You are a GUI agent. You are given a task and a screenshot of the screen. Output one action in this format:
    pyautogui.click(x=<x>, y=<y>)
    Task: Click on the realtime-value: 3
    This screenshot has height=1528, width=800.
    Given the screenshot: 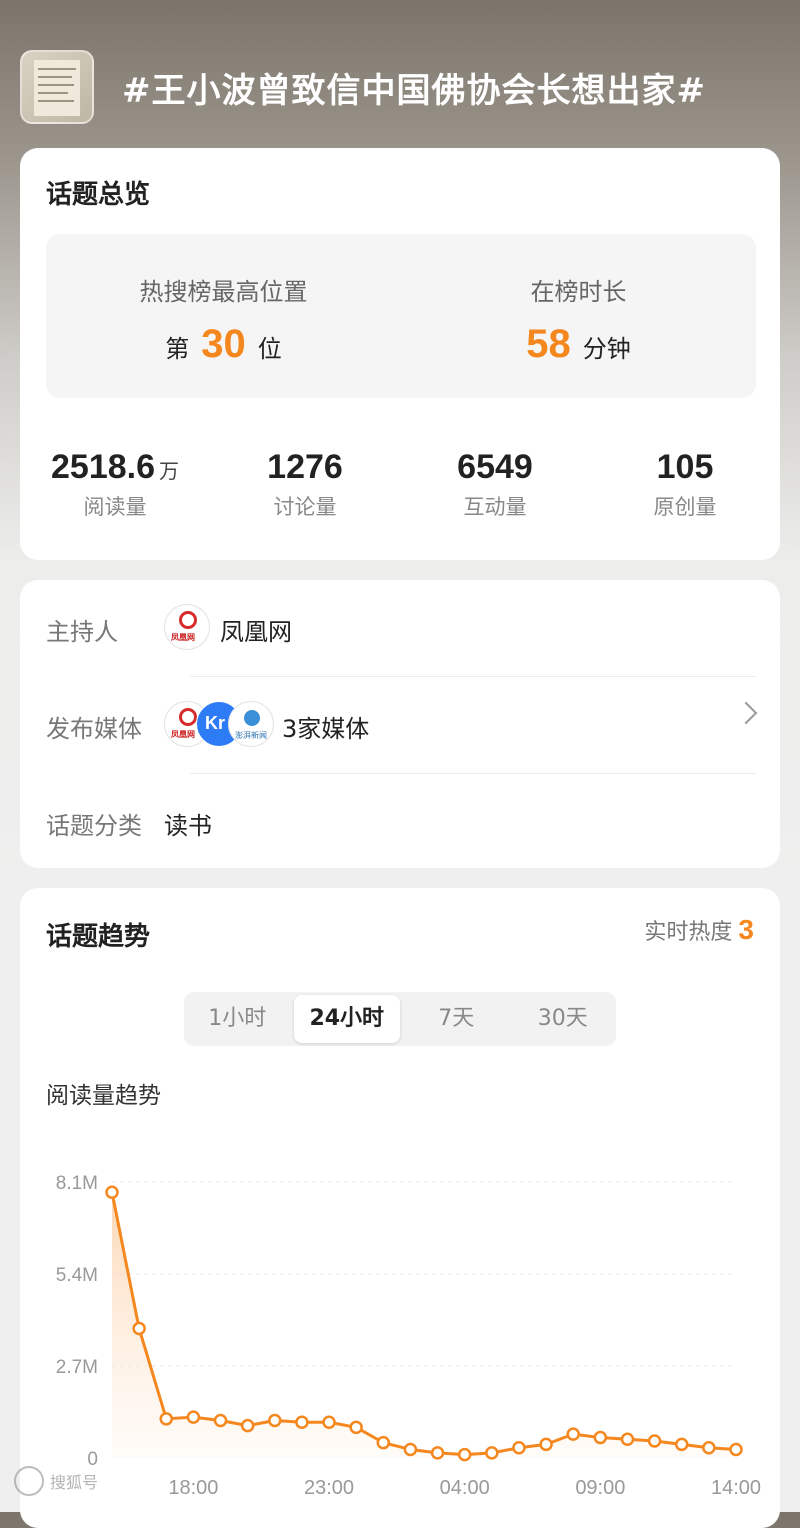 What is the action you would take?
    pyautogui.click(x=746, y=929)
    